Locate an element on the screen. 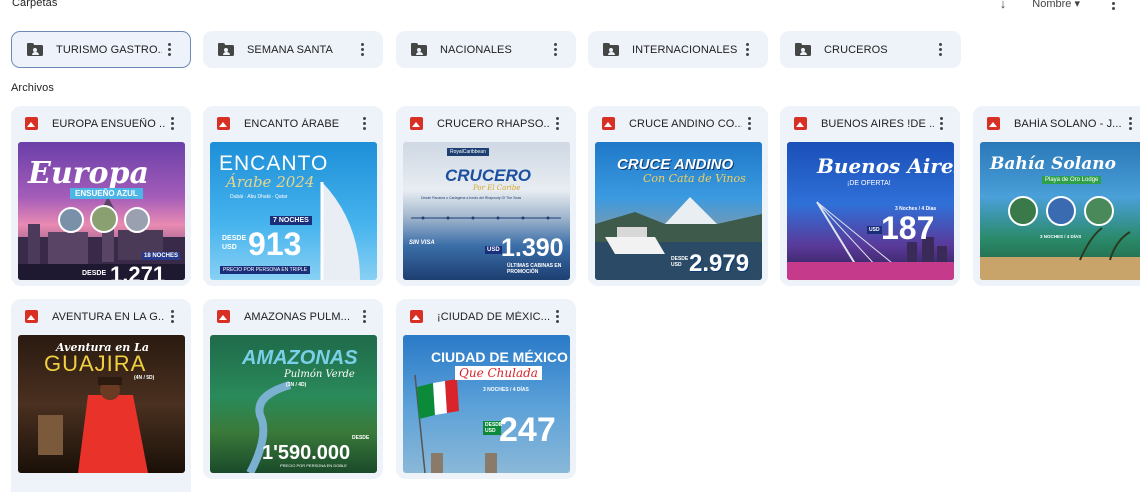  thumb-subtitle: Árabe 2024 is located at coordinates (270, 182).